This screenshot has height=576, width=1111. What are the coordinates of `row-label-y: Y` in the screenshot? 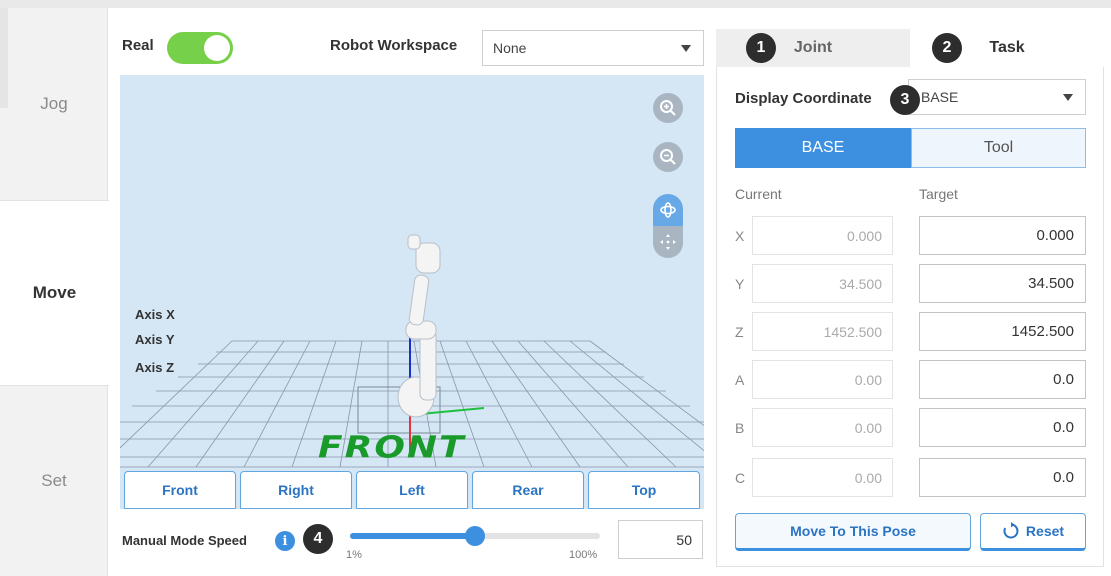 It's located at (740, 284).